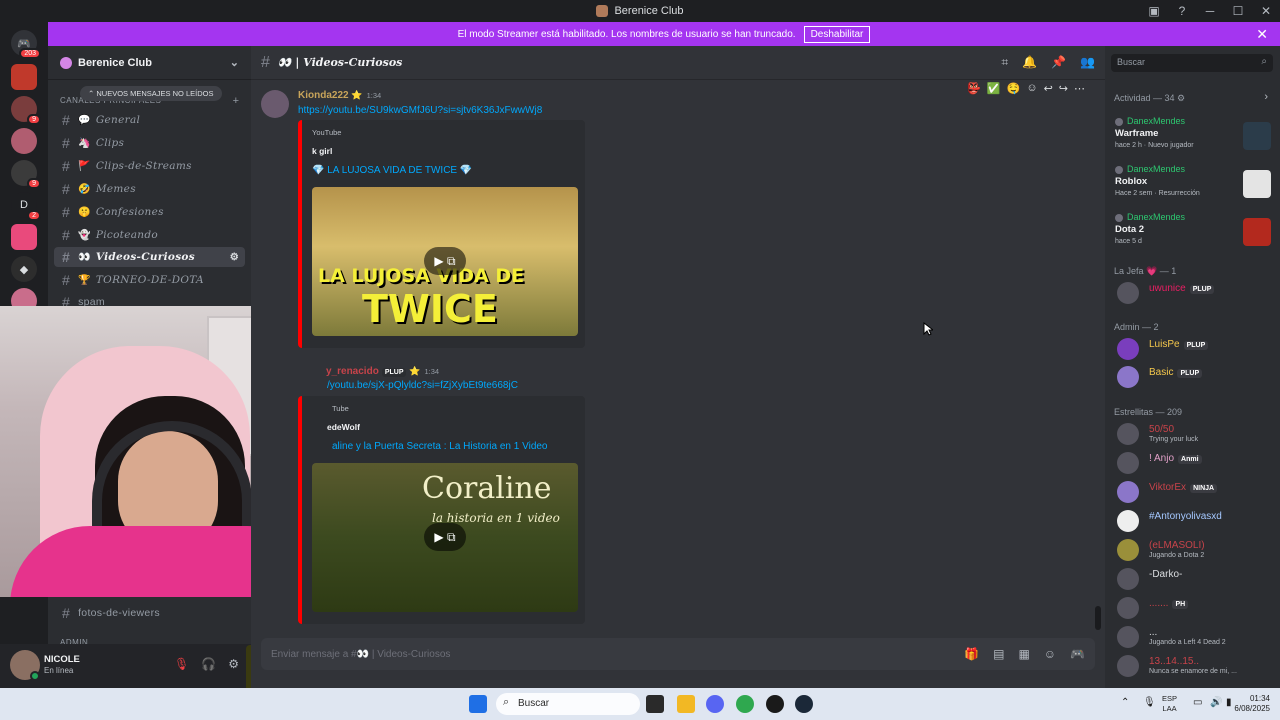 This screenshot has height=720, width=1280. I want to click on message-input-placeholder: Enviar mensaje a #👀 | Videos-Curiosos, so click(360, 654).